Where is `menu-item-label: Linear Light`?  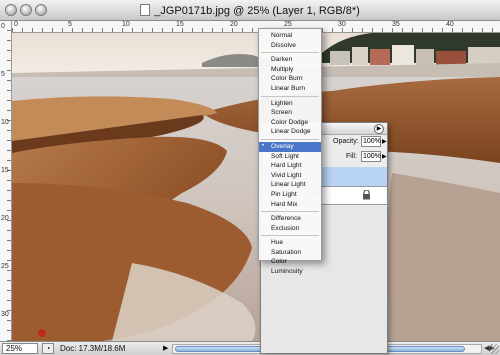
menu-item-label: Linear Light is located at coordinates (288, 185).